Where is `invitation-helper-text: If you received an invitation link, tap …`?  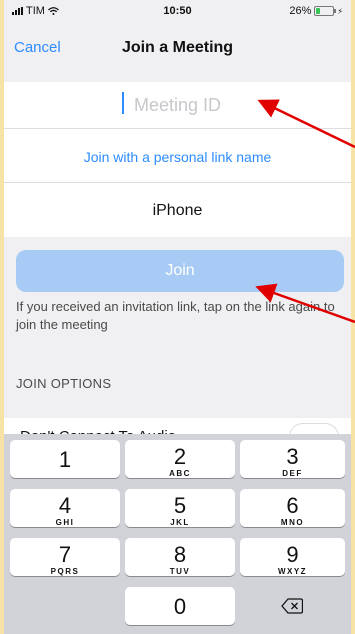
invitation-helper-text: If you received an invitation link, tap … is located at coordinates (175, 315).